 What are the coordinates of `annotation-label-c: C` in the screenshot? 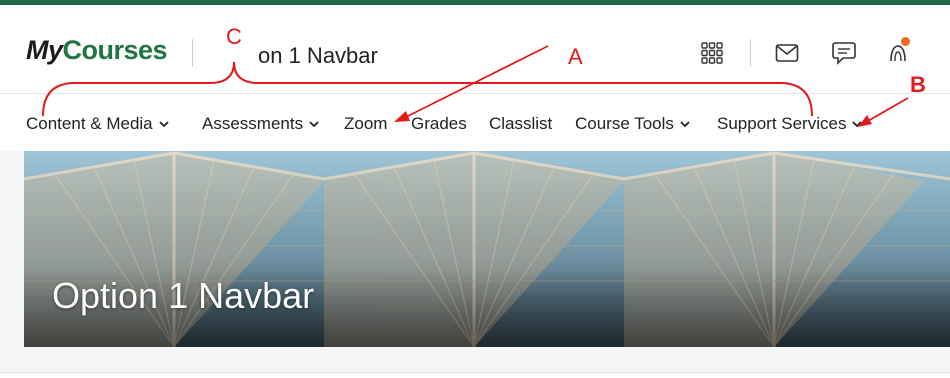 It's located at (234, 36).